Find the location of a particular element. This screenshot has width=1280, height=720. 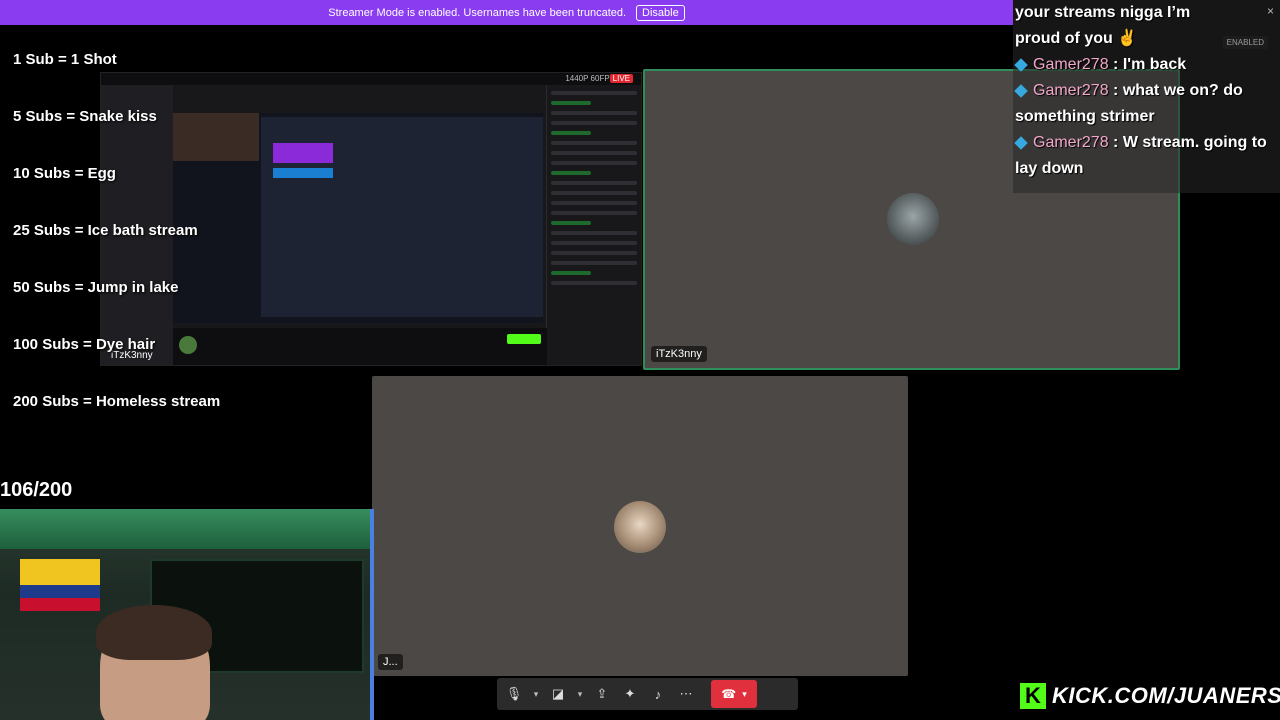

chat-message-text: your streams nigga I’m proud of you ✌ is located at coordinates (1103, 25).